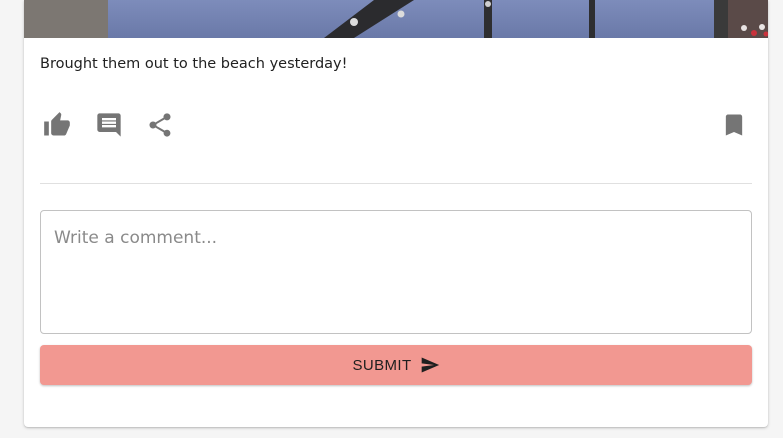 The image size is (783, 438). I want to click on bookmark-icon, so click(734, 125).